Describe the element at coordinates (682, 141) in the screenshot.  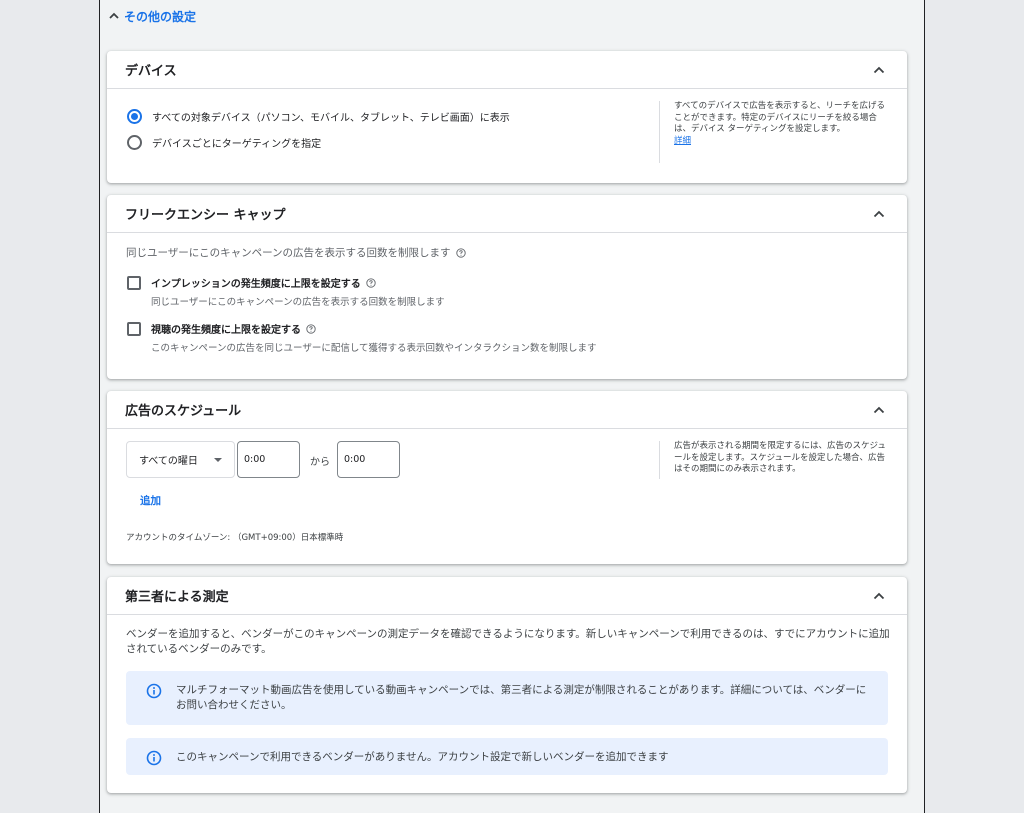
I see `device-help-link: 詳細` at that location.